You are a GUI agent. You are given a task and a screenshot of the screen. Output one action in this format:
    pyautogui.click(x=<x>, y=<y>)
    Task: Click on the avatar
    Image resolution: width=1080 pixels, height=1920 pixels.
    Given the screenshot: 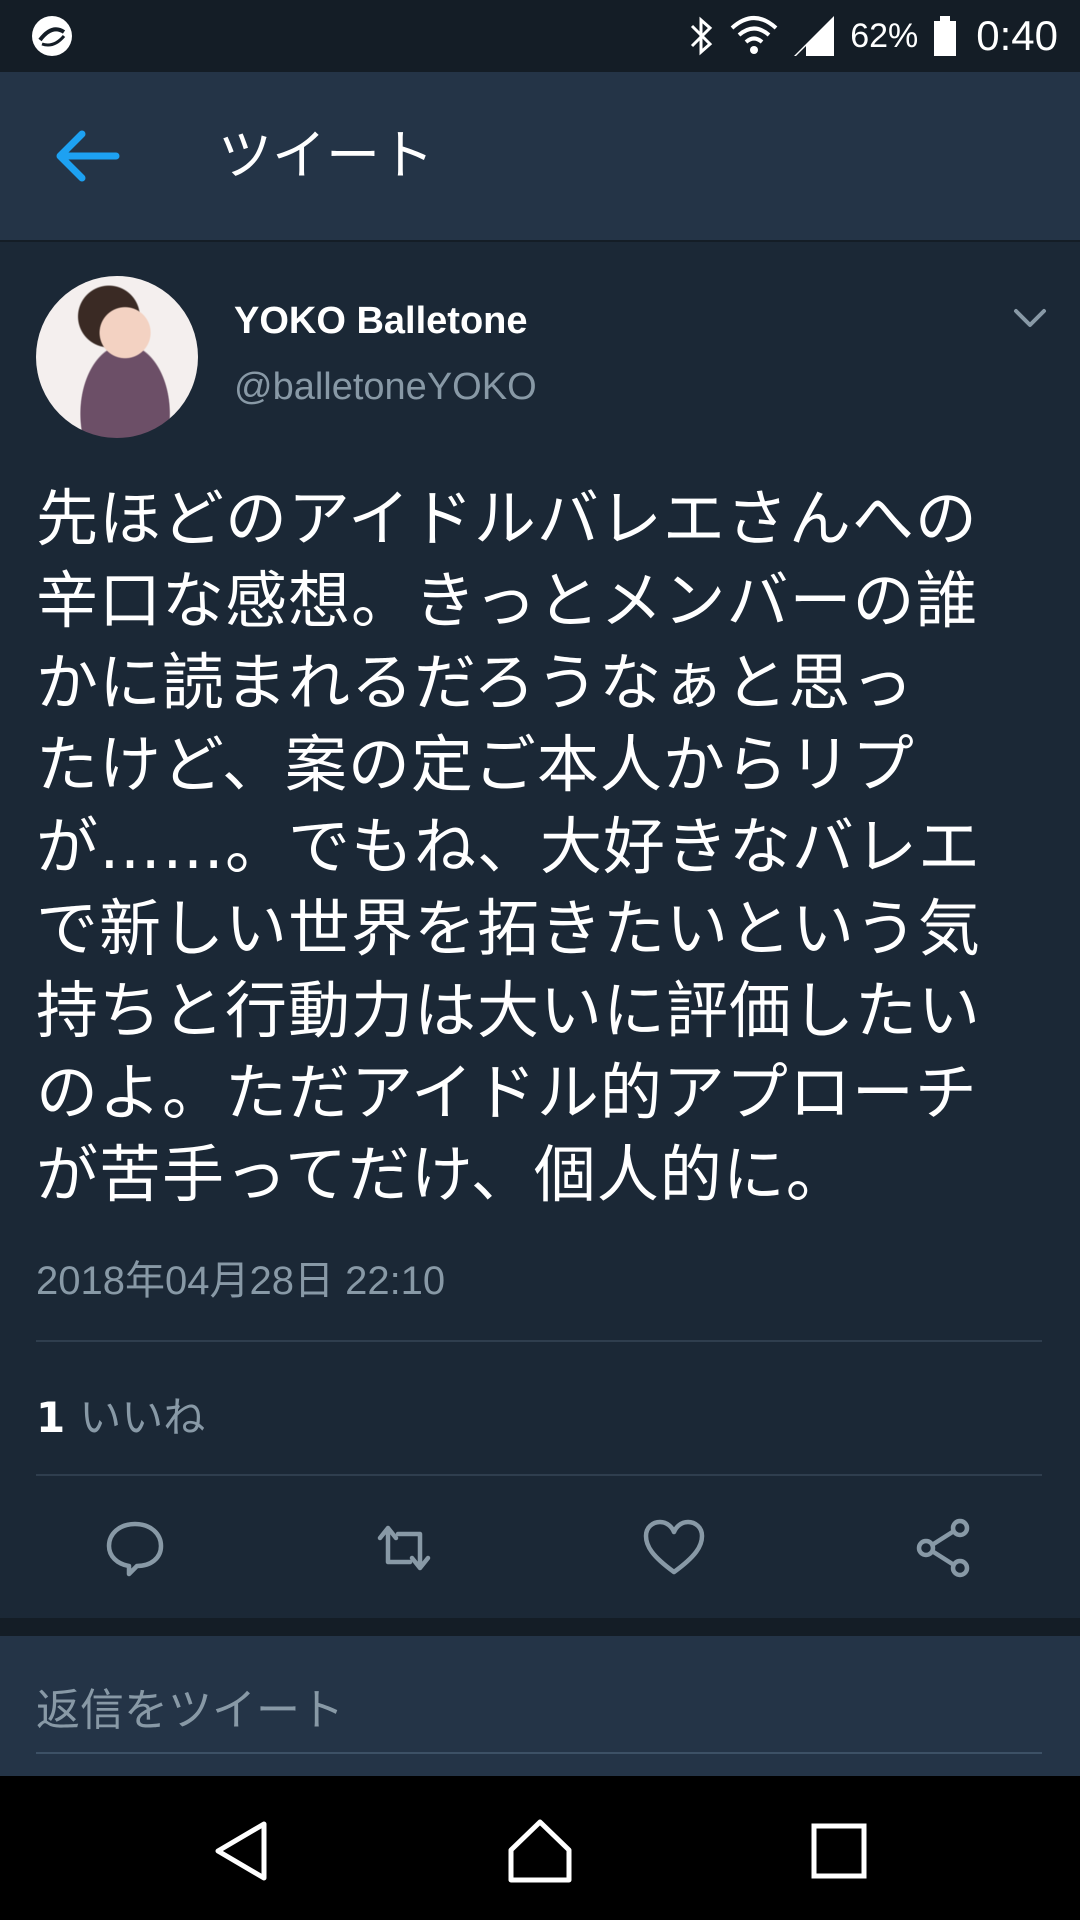 What is the action you would take?
    pyautogui.click(x=117, y=357)
    